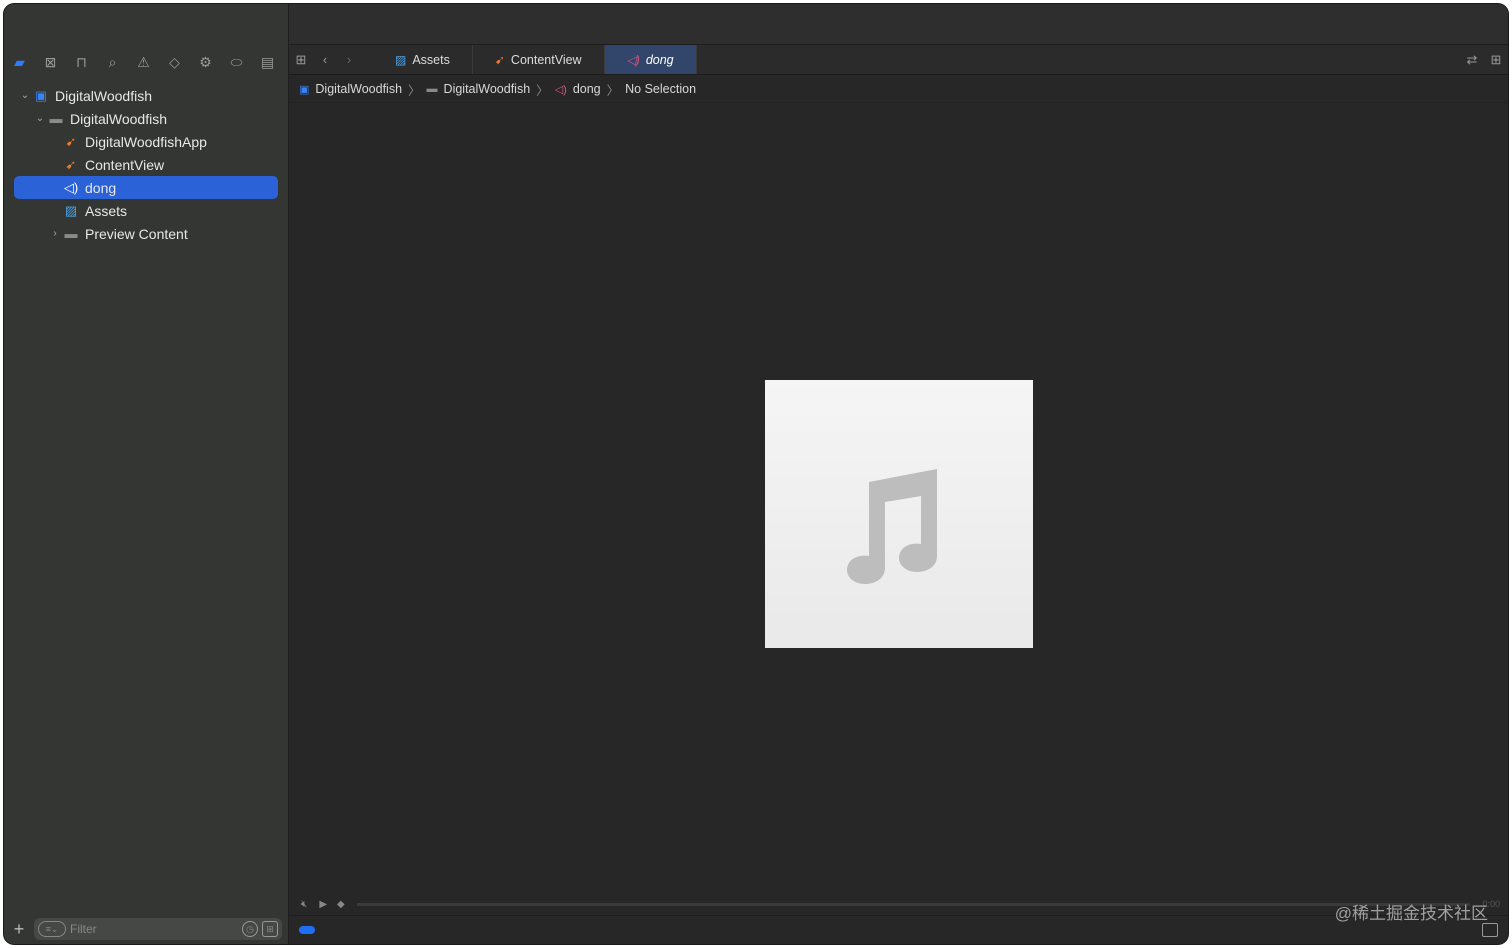  What do you see at coordinates (898, 24) in the screenshot?
I see `editor-titlebar` at bounding box center [898, 24].